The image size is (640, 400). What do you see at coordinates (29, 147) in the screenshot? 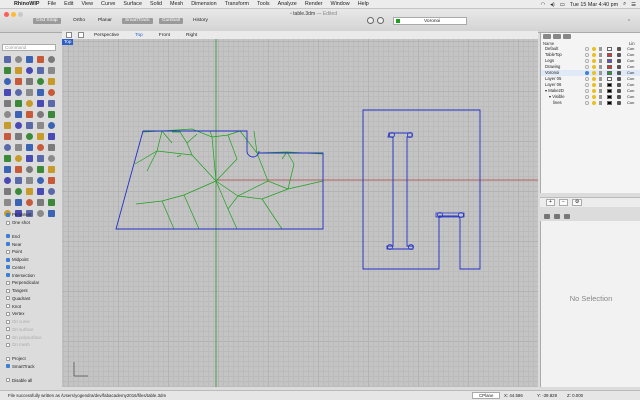
I see `text-tool-icon` at bounding box center [29, 147].